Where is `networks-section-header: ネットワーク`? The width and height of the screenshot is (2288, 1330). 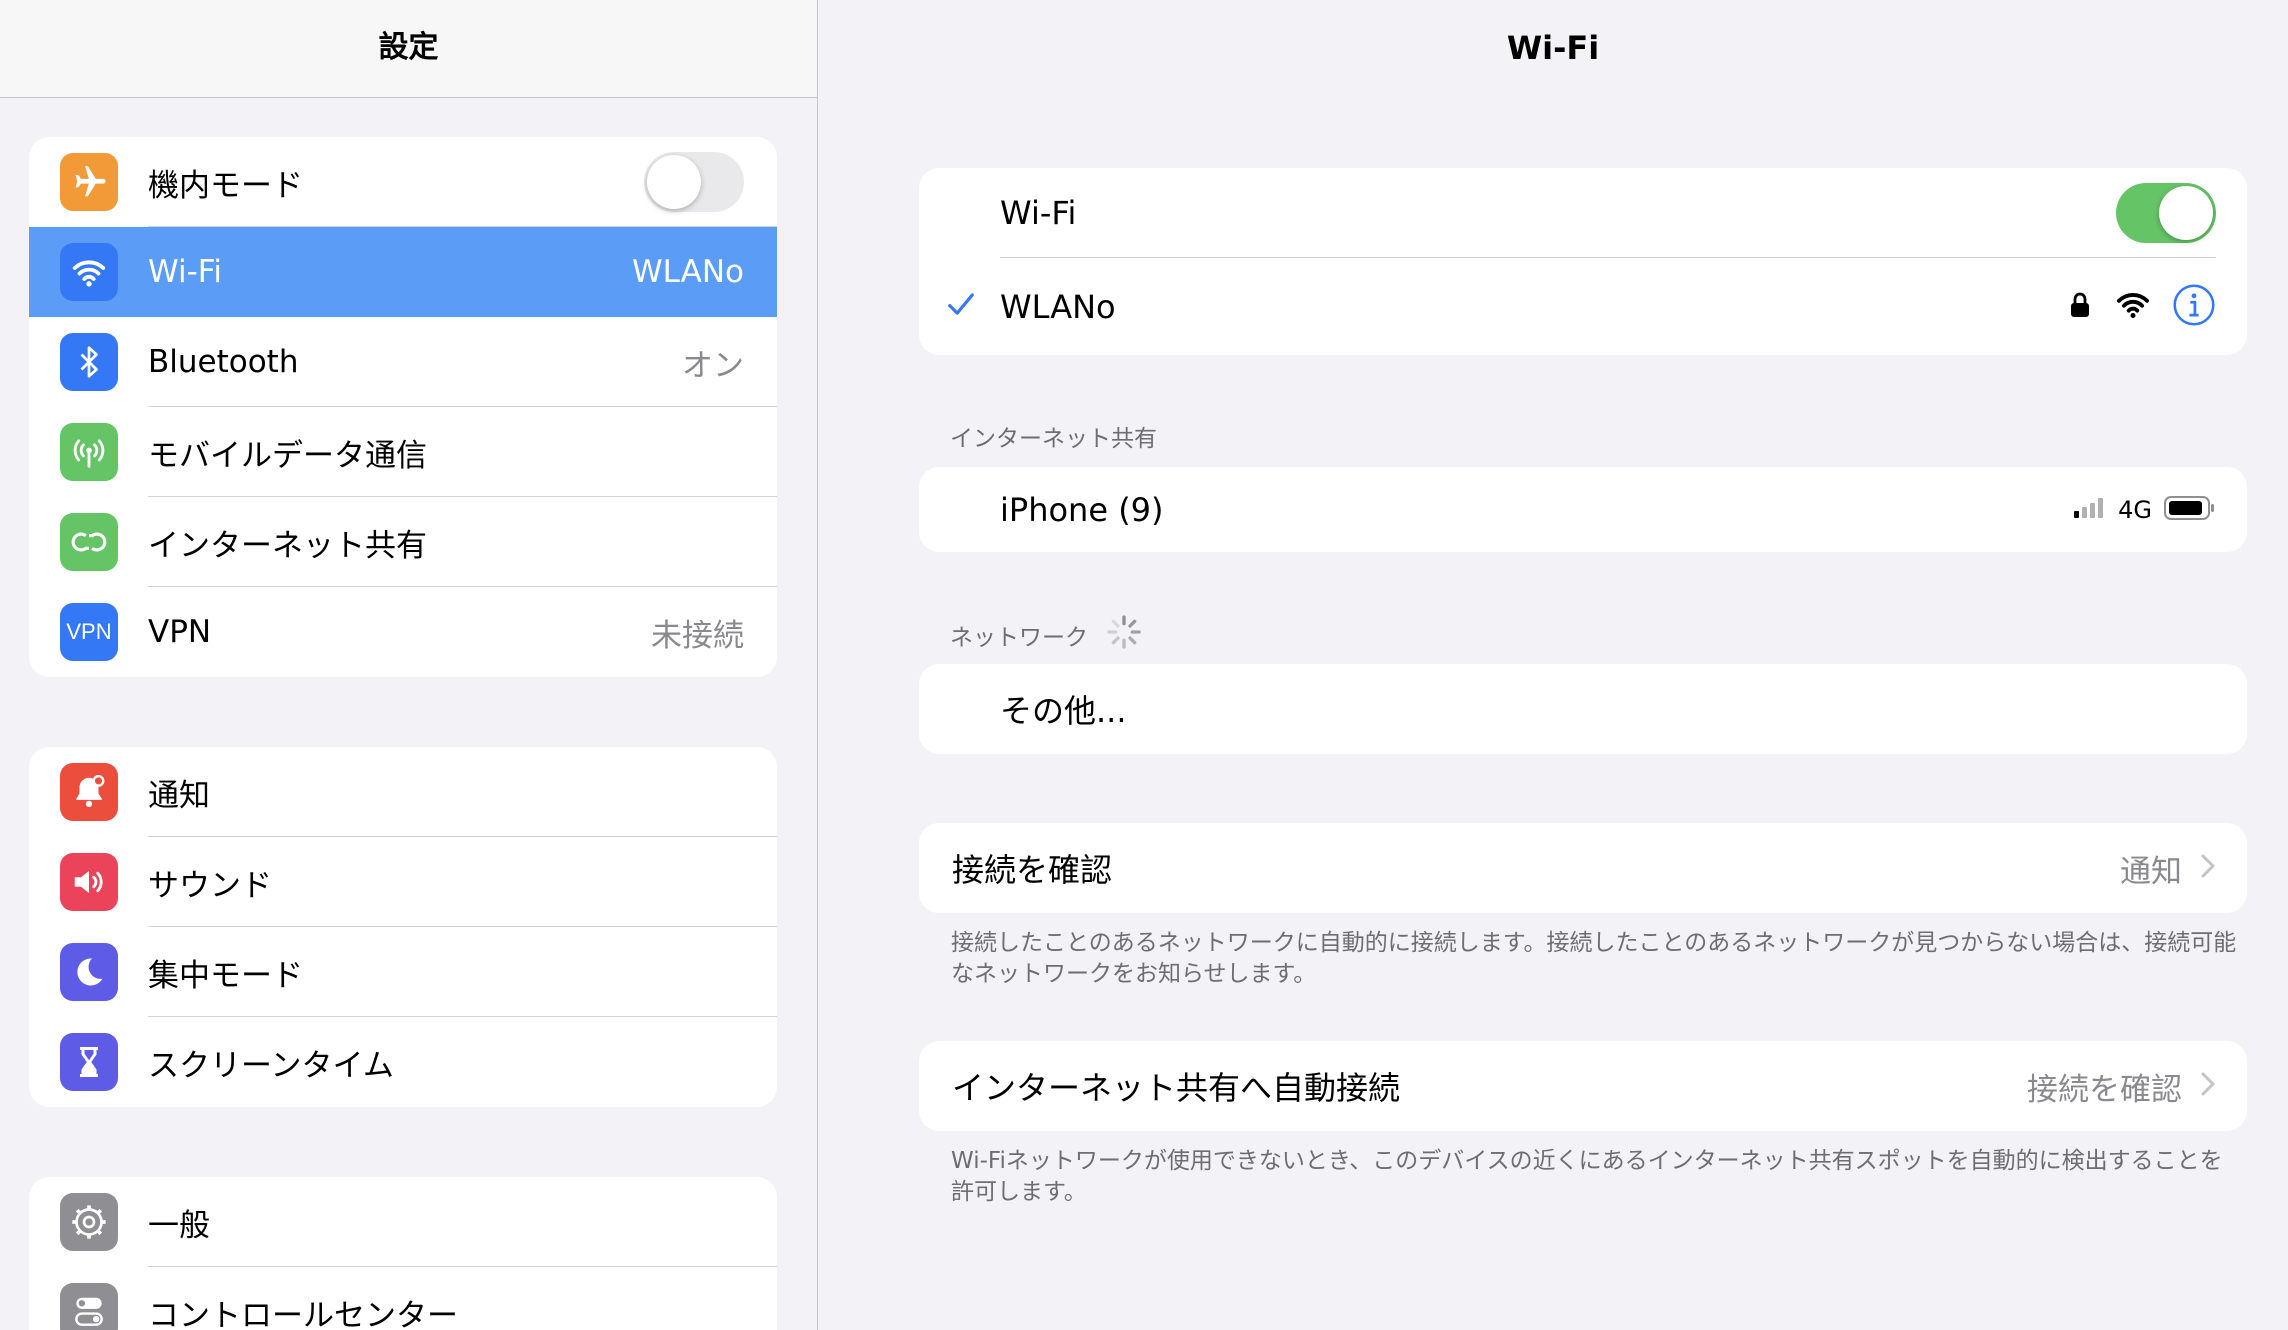
networks-section-header: ネットワーク is located at coordinates (1047, 635).